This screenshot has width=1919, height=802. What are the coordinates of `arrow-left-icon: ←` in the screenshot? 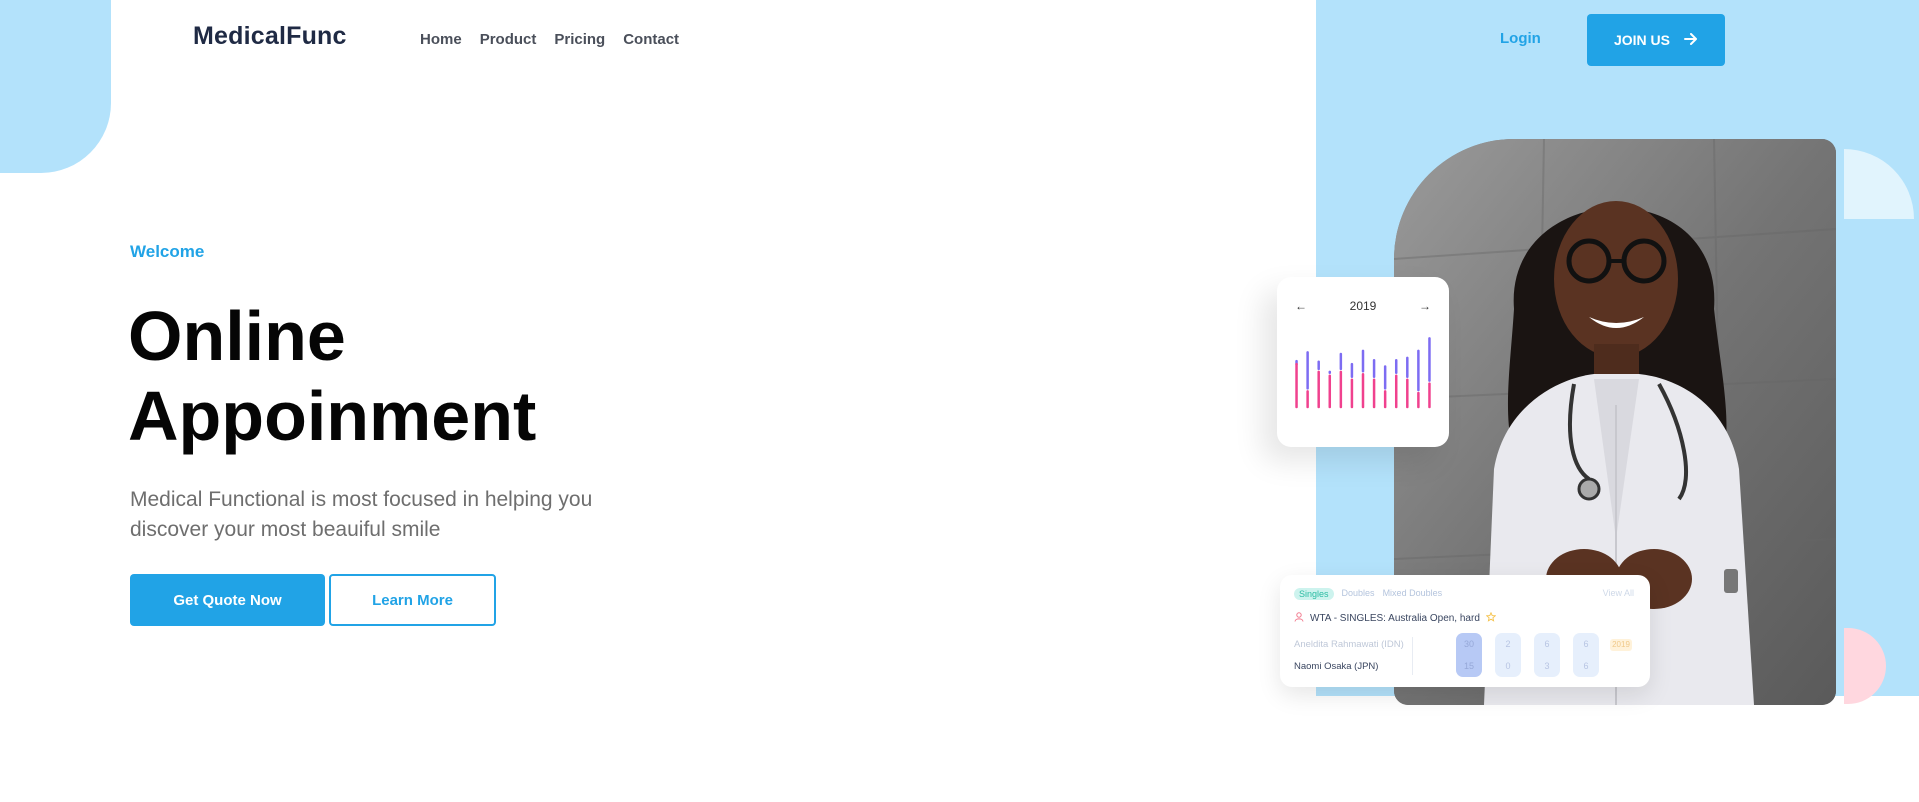 It's located at (1301, 306).